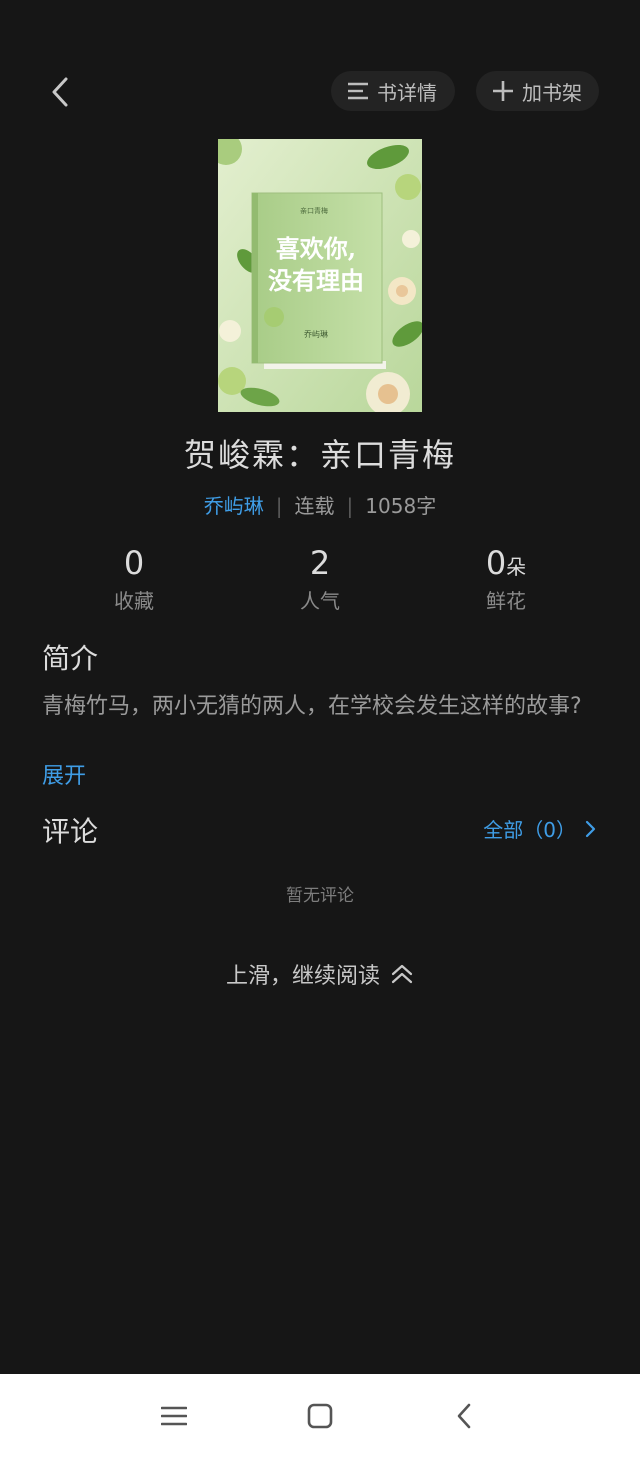 The image size is (640, 1458). Describe the element at coordinates (320, 601) in the screenshot. I see `stat-label: 人气` at that location.